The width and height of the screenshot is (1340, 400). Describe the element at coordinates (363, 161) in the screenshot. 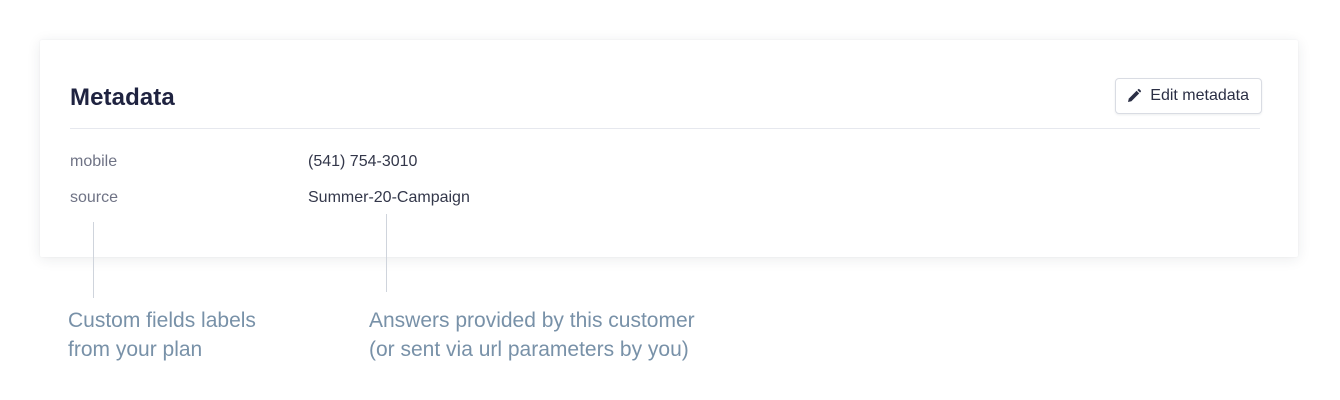

I see `metadata-value: (541) 754-3010` at that location.